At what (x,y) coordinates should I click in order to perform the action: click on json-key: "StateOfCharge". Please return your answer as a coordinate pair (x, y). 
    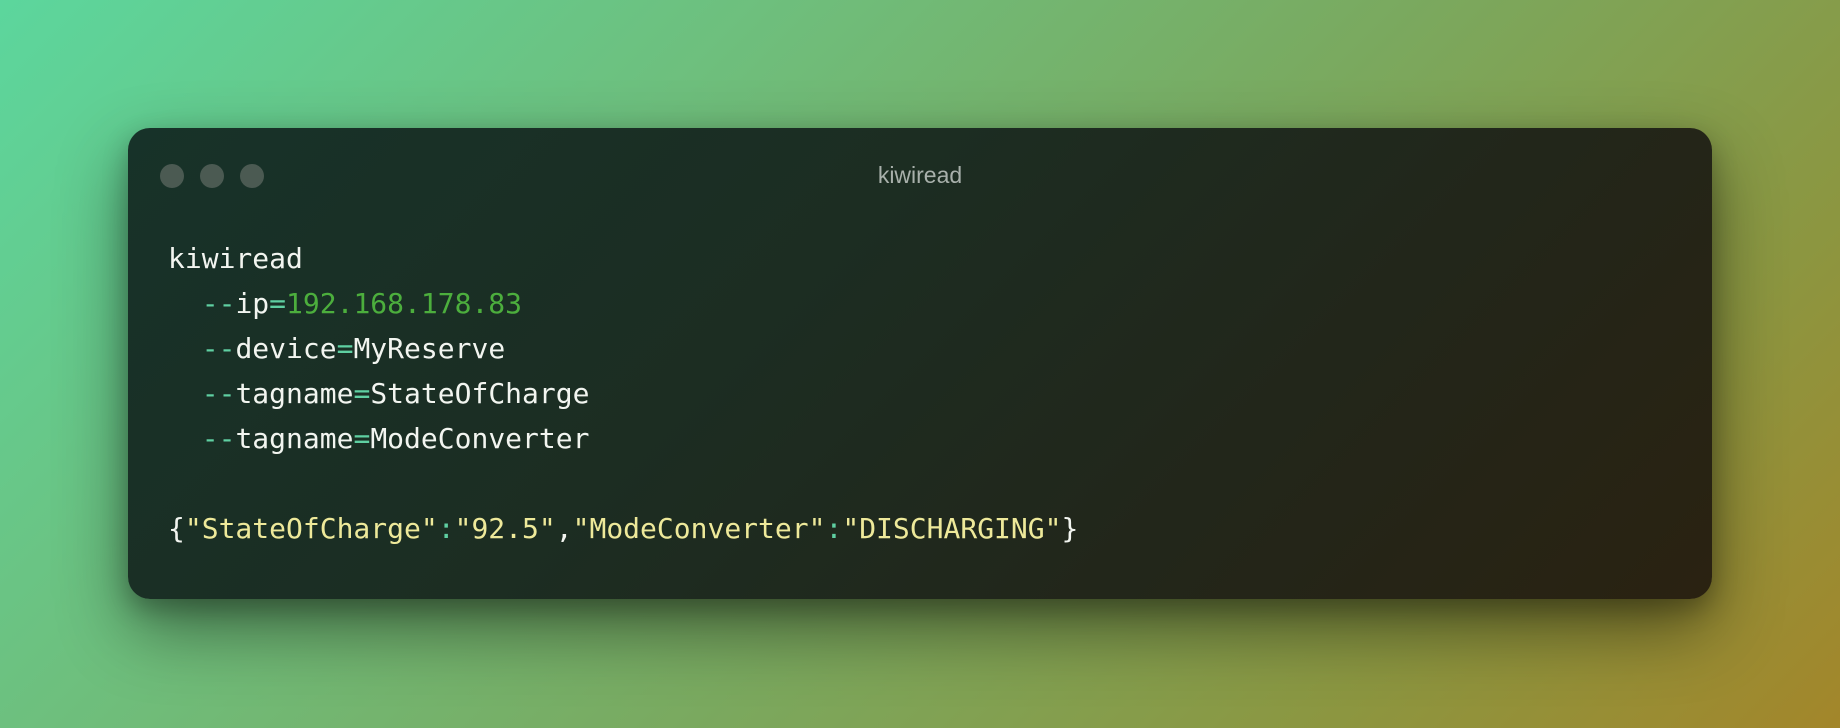
    Looking at the image, I should click on (311, 528).